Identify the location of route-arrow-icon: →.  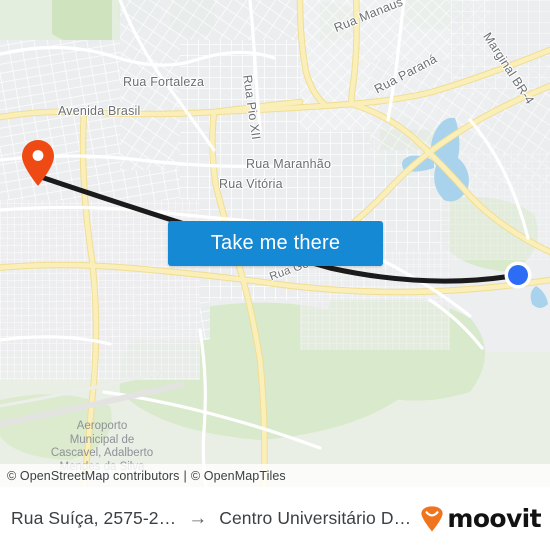
(198, 518).